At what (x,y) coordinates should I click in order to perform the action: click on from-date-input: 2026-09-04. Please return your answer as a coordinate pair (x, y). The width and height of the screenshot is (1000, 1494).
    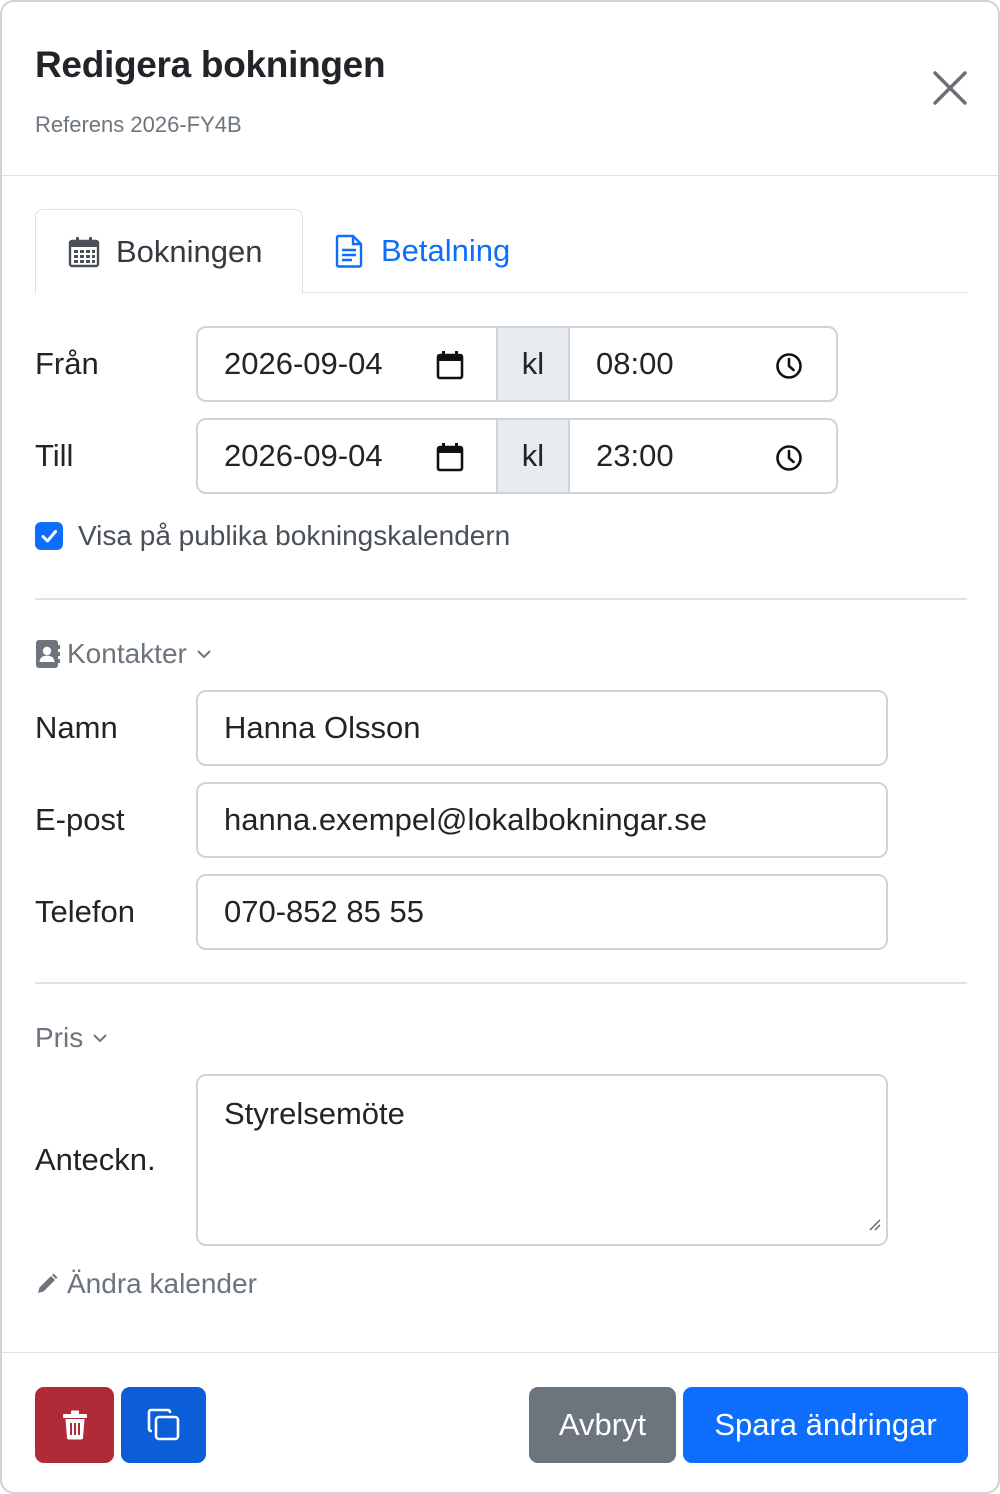
    Looking at the image, I should click on (347, 364).